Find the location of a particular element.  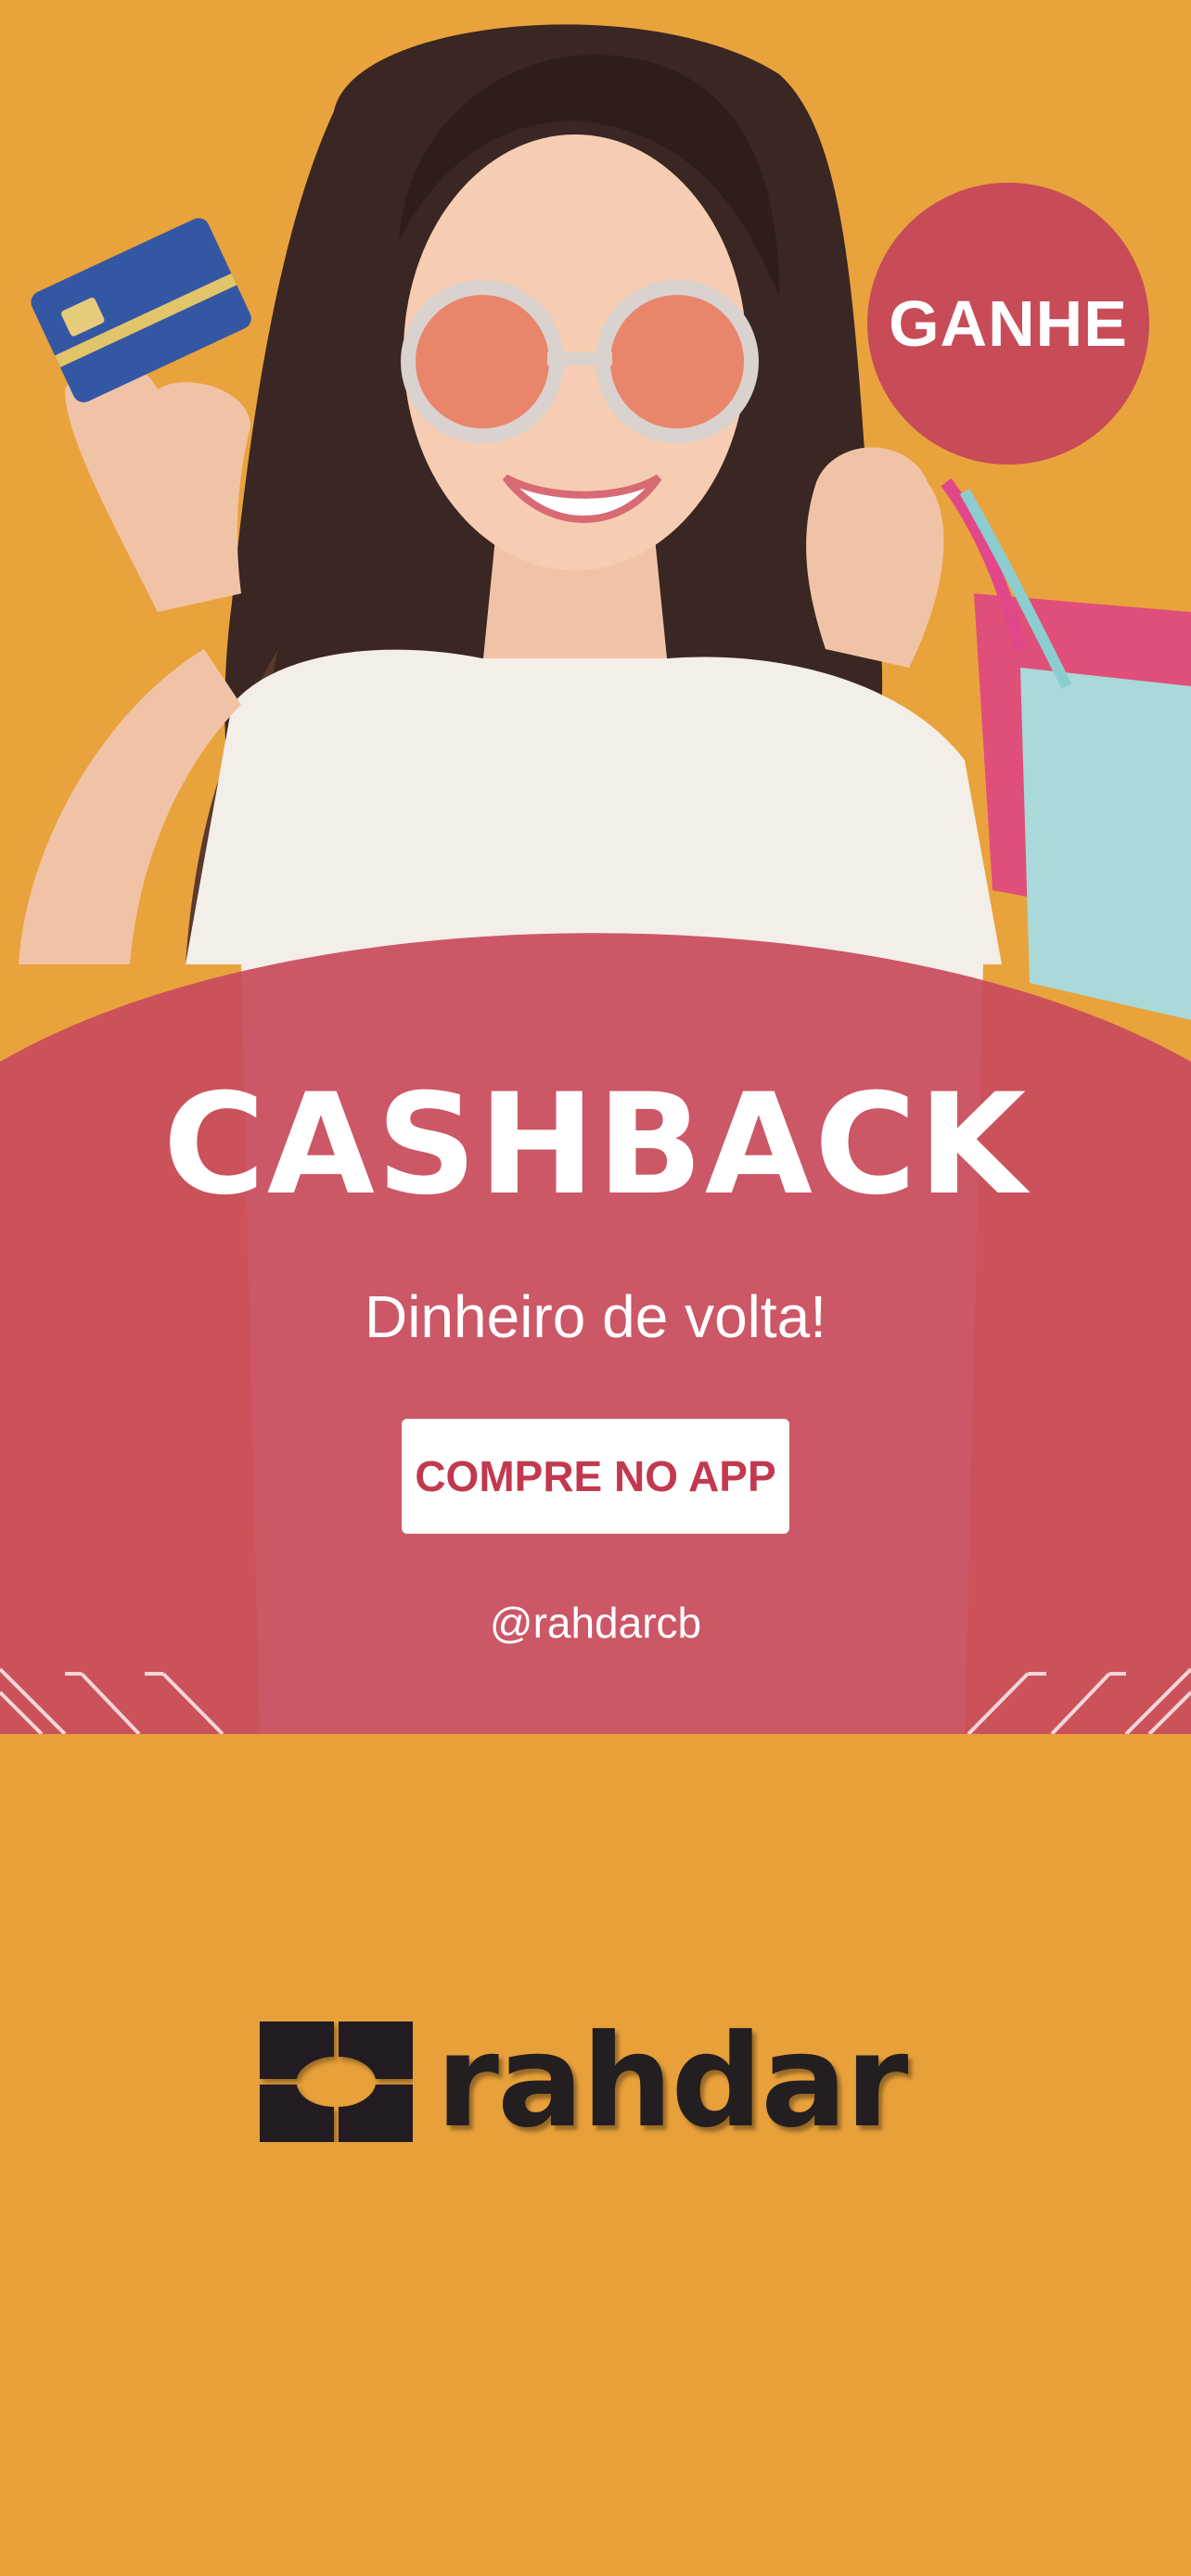

badge-label: GANHE is located at coordinates (1008, 323).